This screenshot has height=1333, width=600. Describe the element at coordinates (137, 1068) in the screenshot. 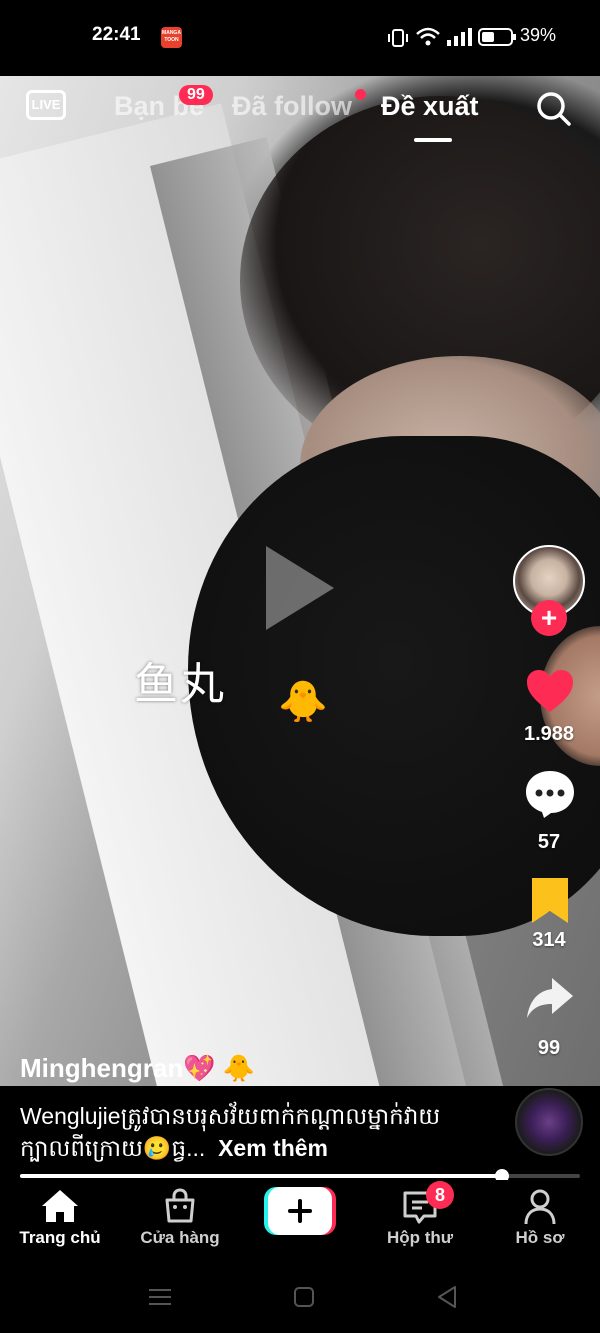

I see `creator-username: Minghengran💖 🐥` at that location.